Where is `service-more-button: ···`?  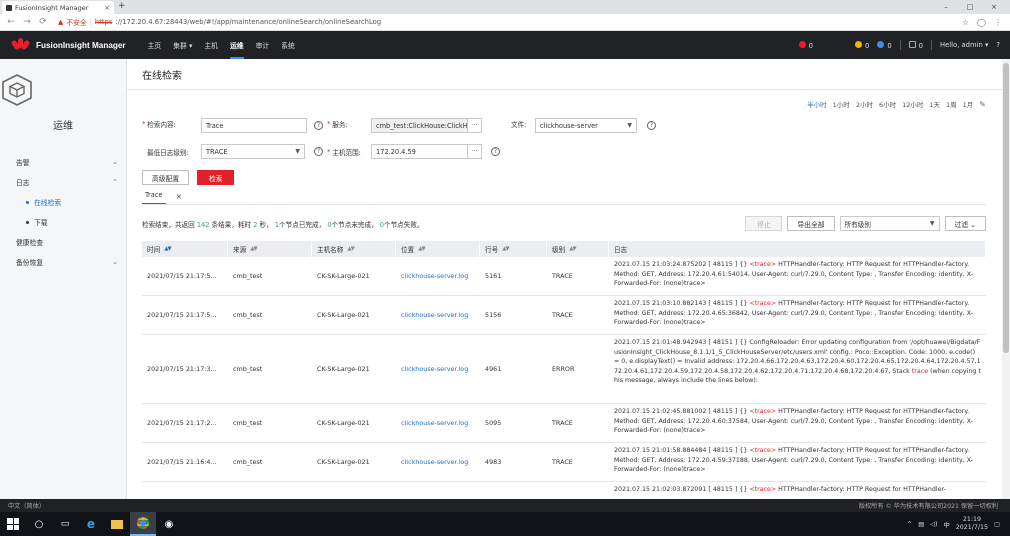
service-more-button: ··· is located at coordinates (475, 125).